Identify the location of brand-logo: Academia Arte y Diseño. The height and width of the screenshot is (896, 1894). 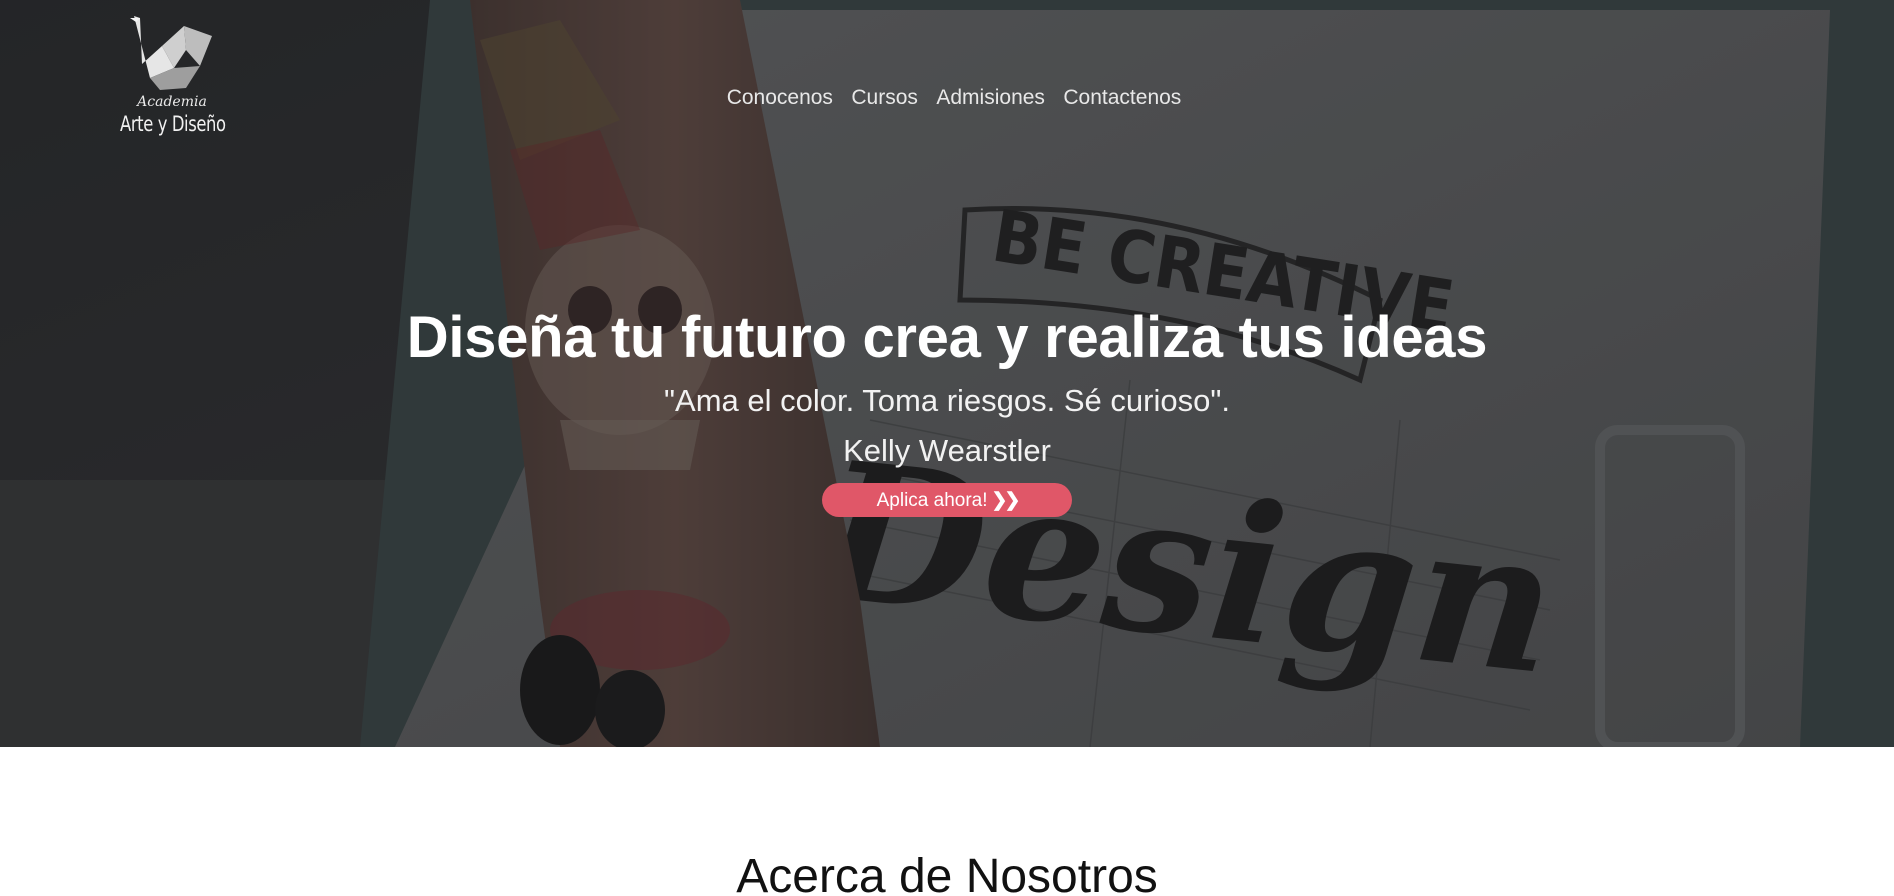
(175, 78).